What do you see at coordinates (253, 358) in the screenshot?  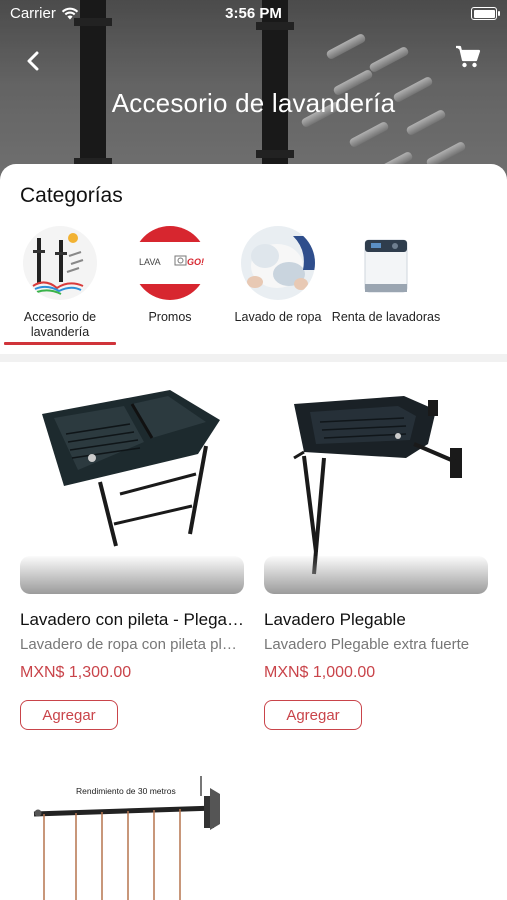 I see `section-divider` at bounding box center [253, 358].